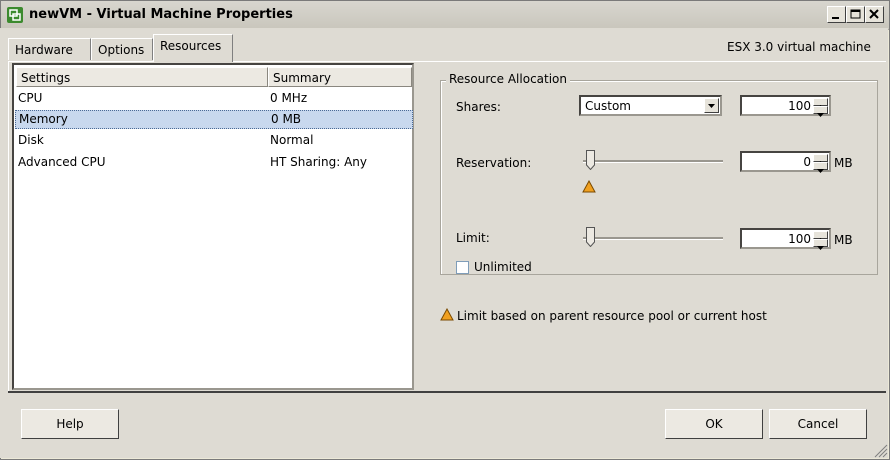 The height and width of the screenshot is (460, 890). Describe the element at coordinates (445, 15) in the screenshot. I see `title-bar: newVM - Virtual Machine Properties` at that location.